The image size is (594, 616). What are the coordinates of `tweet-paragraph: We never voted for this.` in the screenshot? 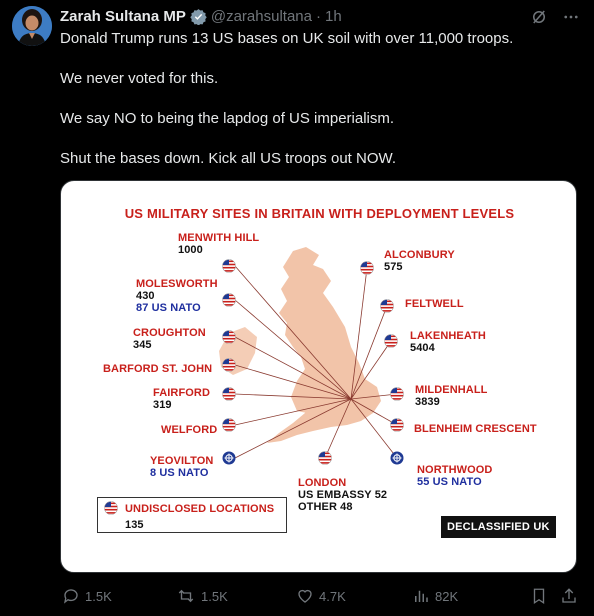 It's located at (139, 78).